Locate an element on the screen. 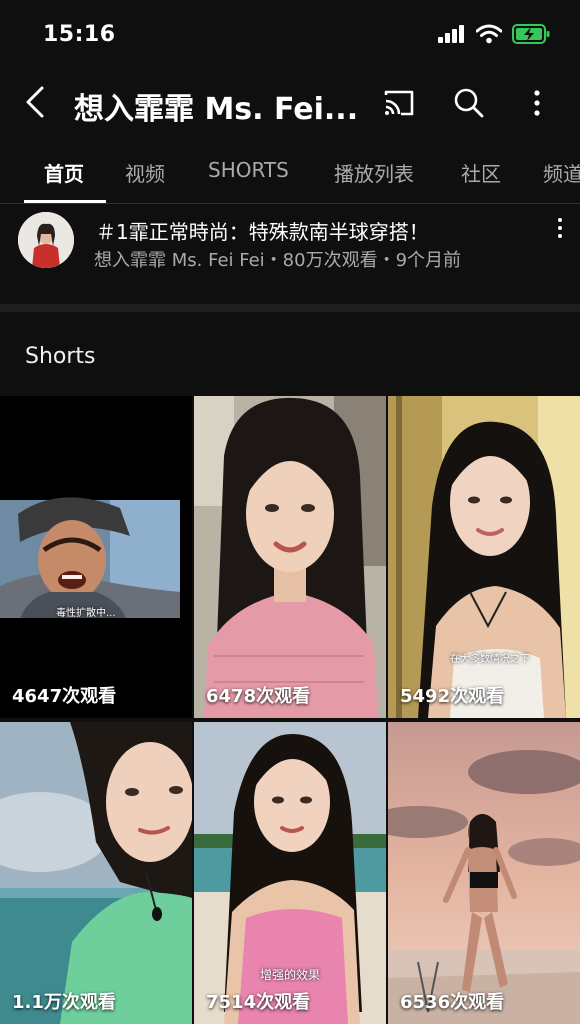 This screenshot has height=1024, width=580. status-icons is located at coordinates (494, 34).